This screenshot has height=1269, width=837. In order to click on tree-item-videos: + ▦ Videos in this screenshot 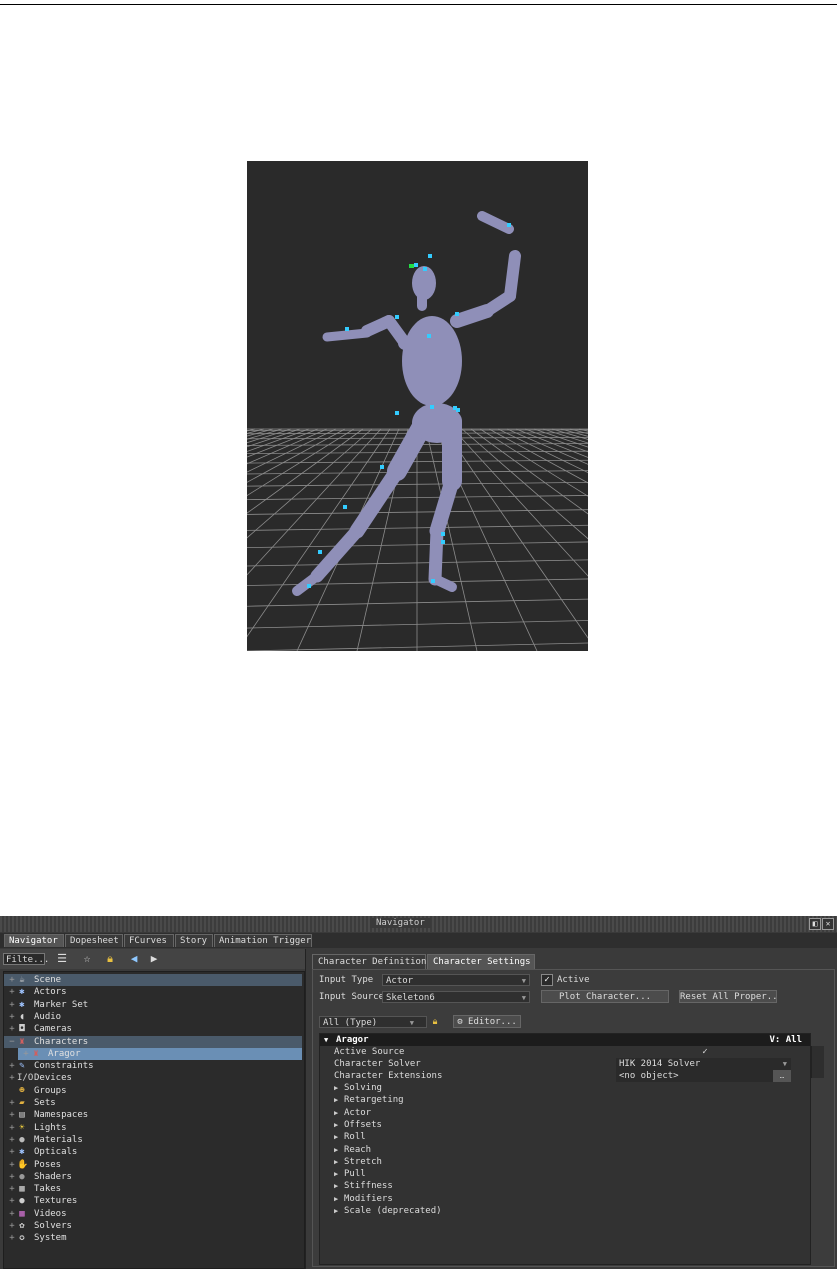, I will do `click(153, 1214)`.